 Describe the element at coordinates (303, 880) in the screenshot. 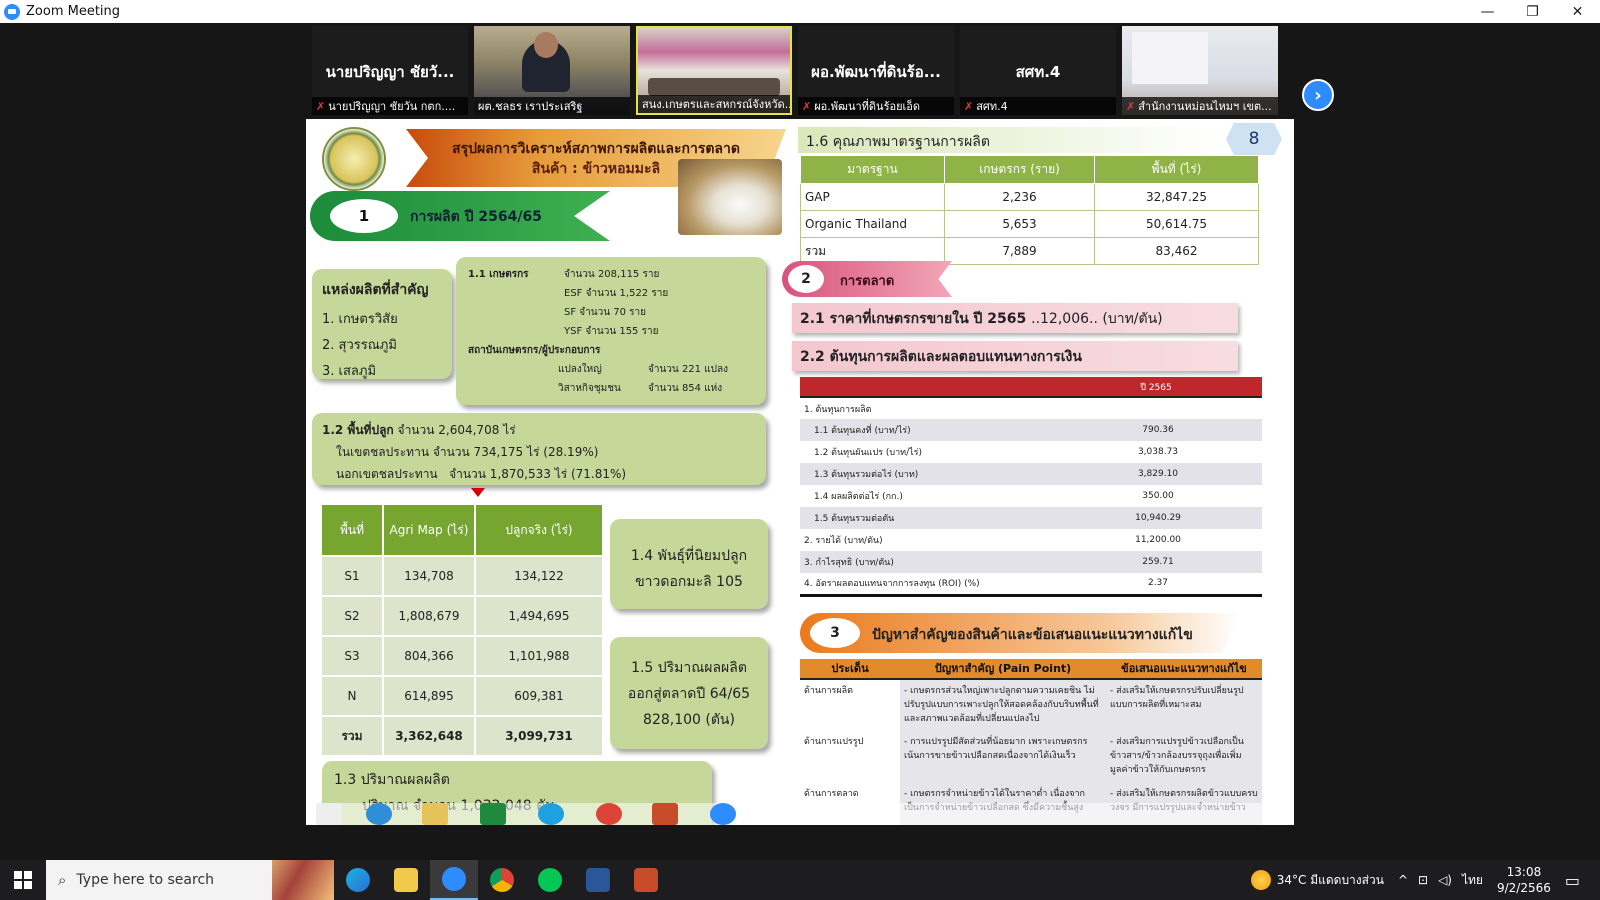

I see `search-highlight-image` at that location.